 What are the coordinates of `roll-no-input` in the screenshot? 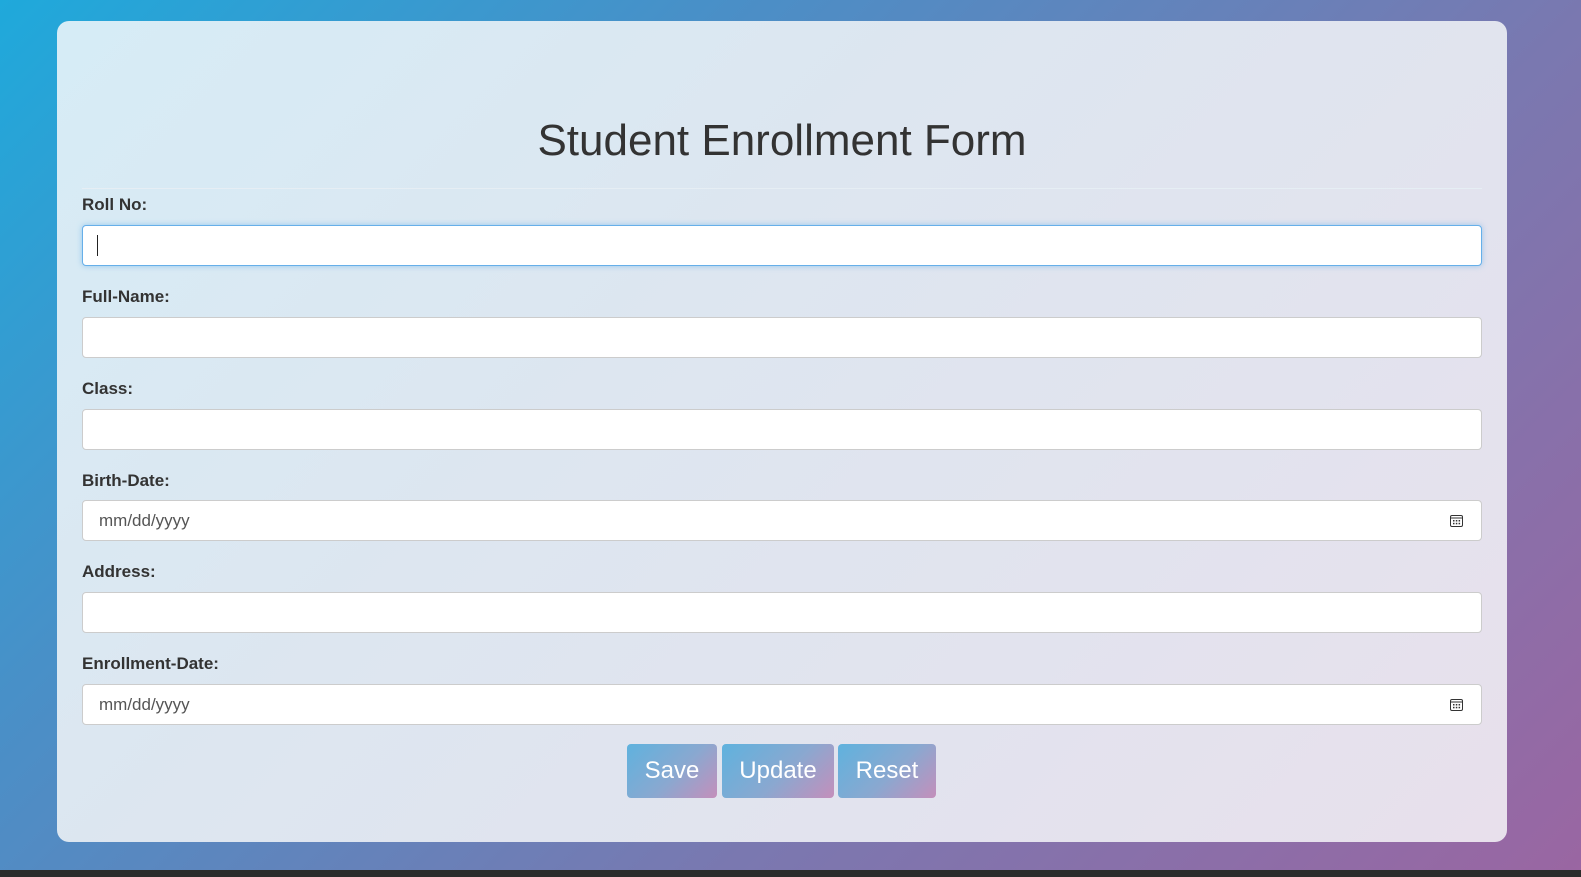 It's located at (782, 245).